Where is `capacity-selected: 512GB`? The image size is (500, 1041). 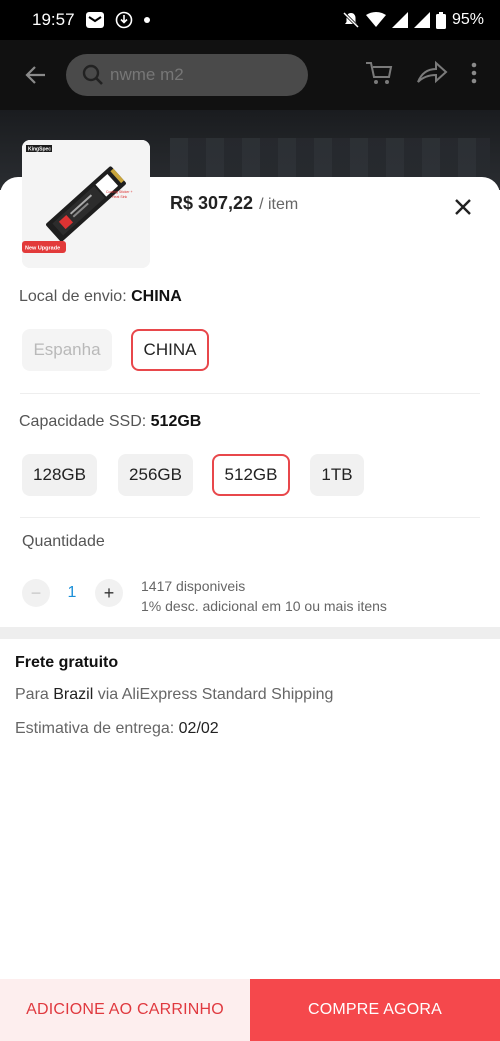
capacity-selected: 512GB is located at coordinates (176, 421).